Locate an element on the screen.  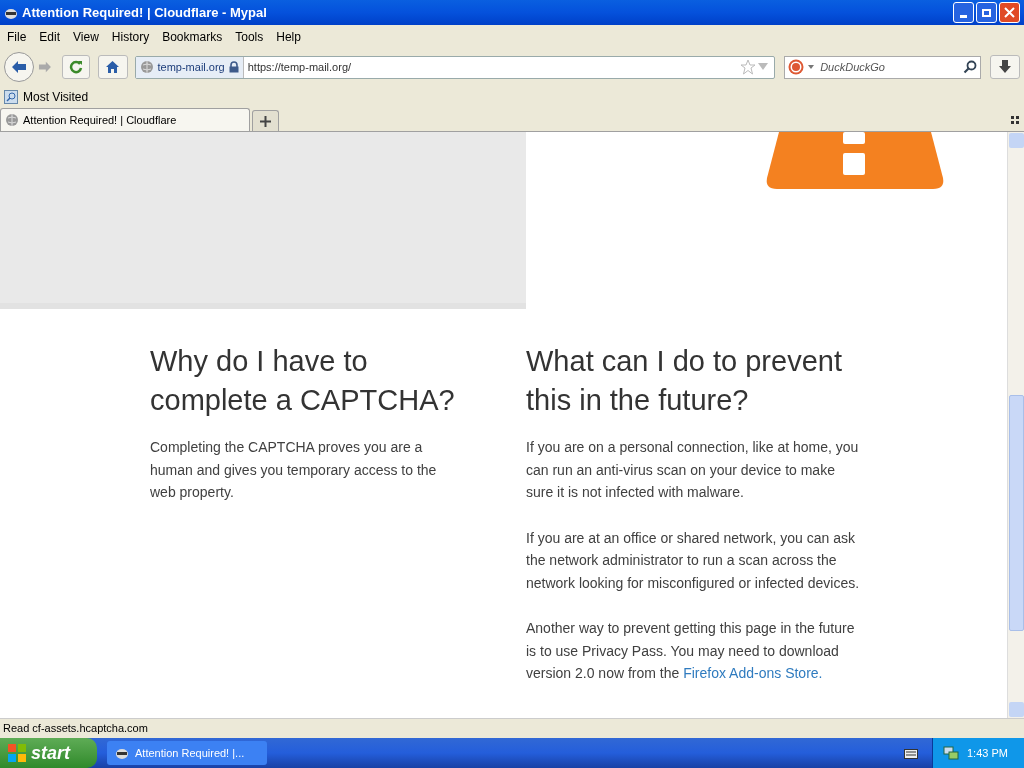
plus-icon is located at coordinates (265, 121).